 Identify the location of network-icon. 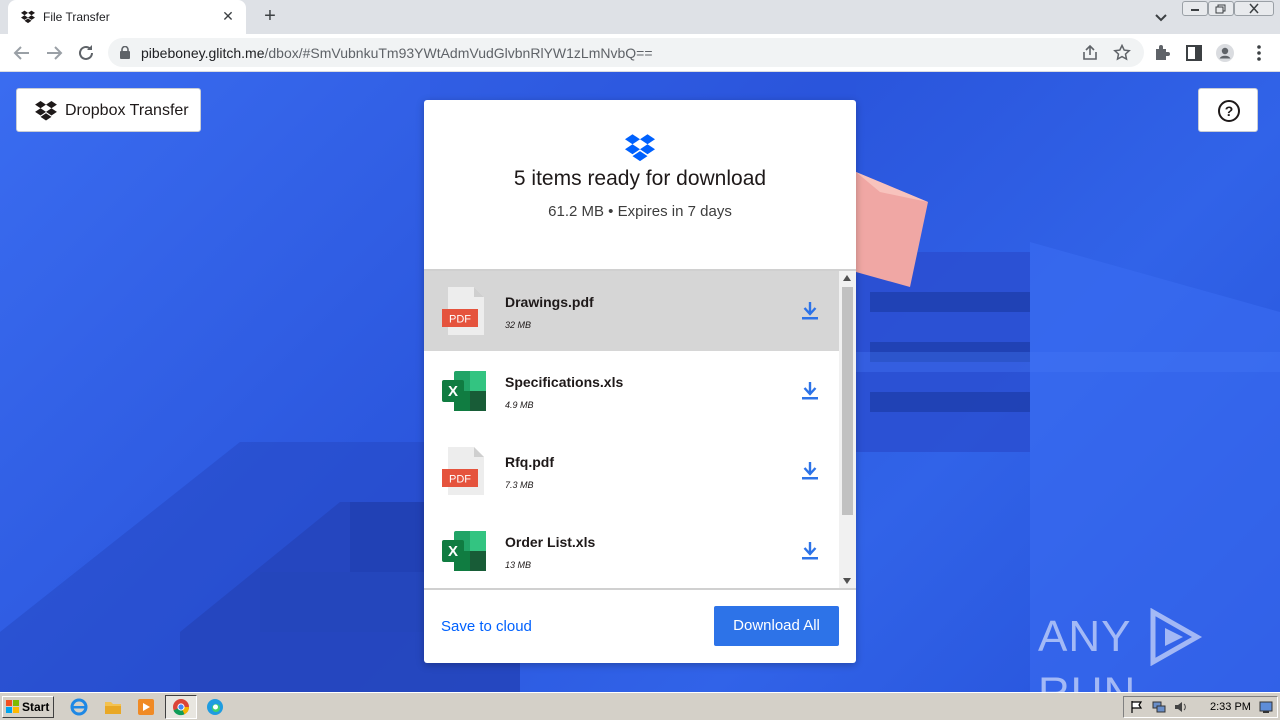
(1159, 707).